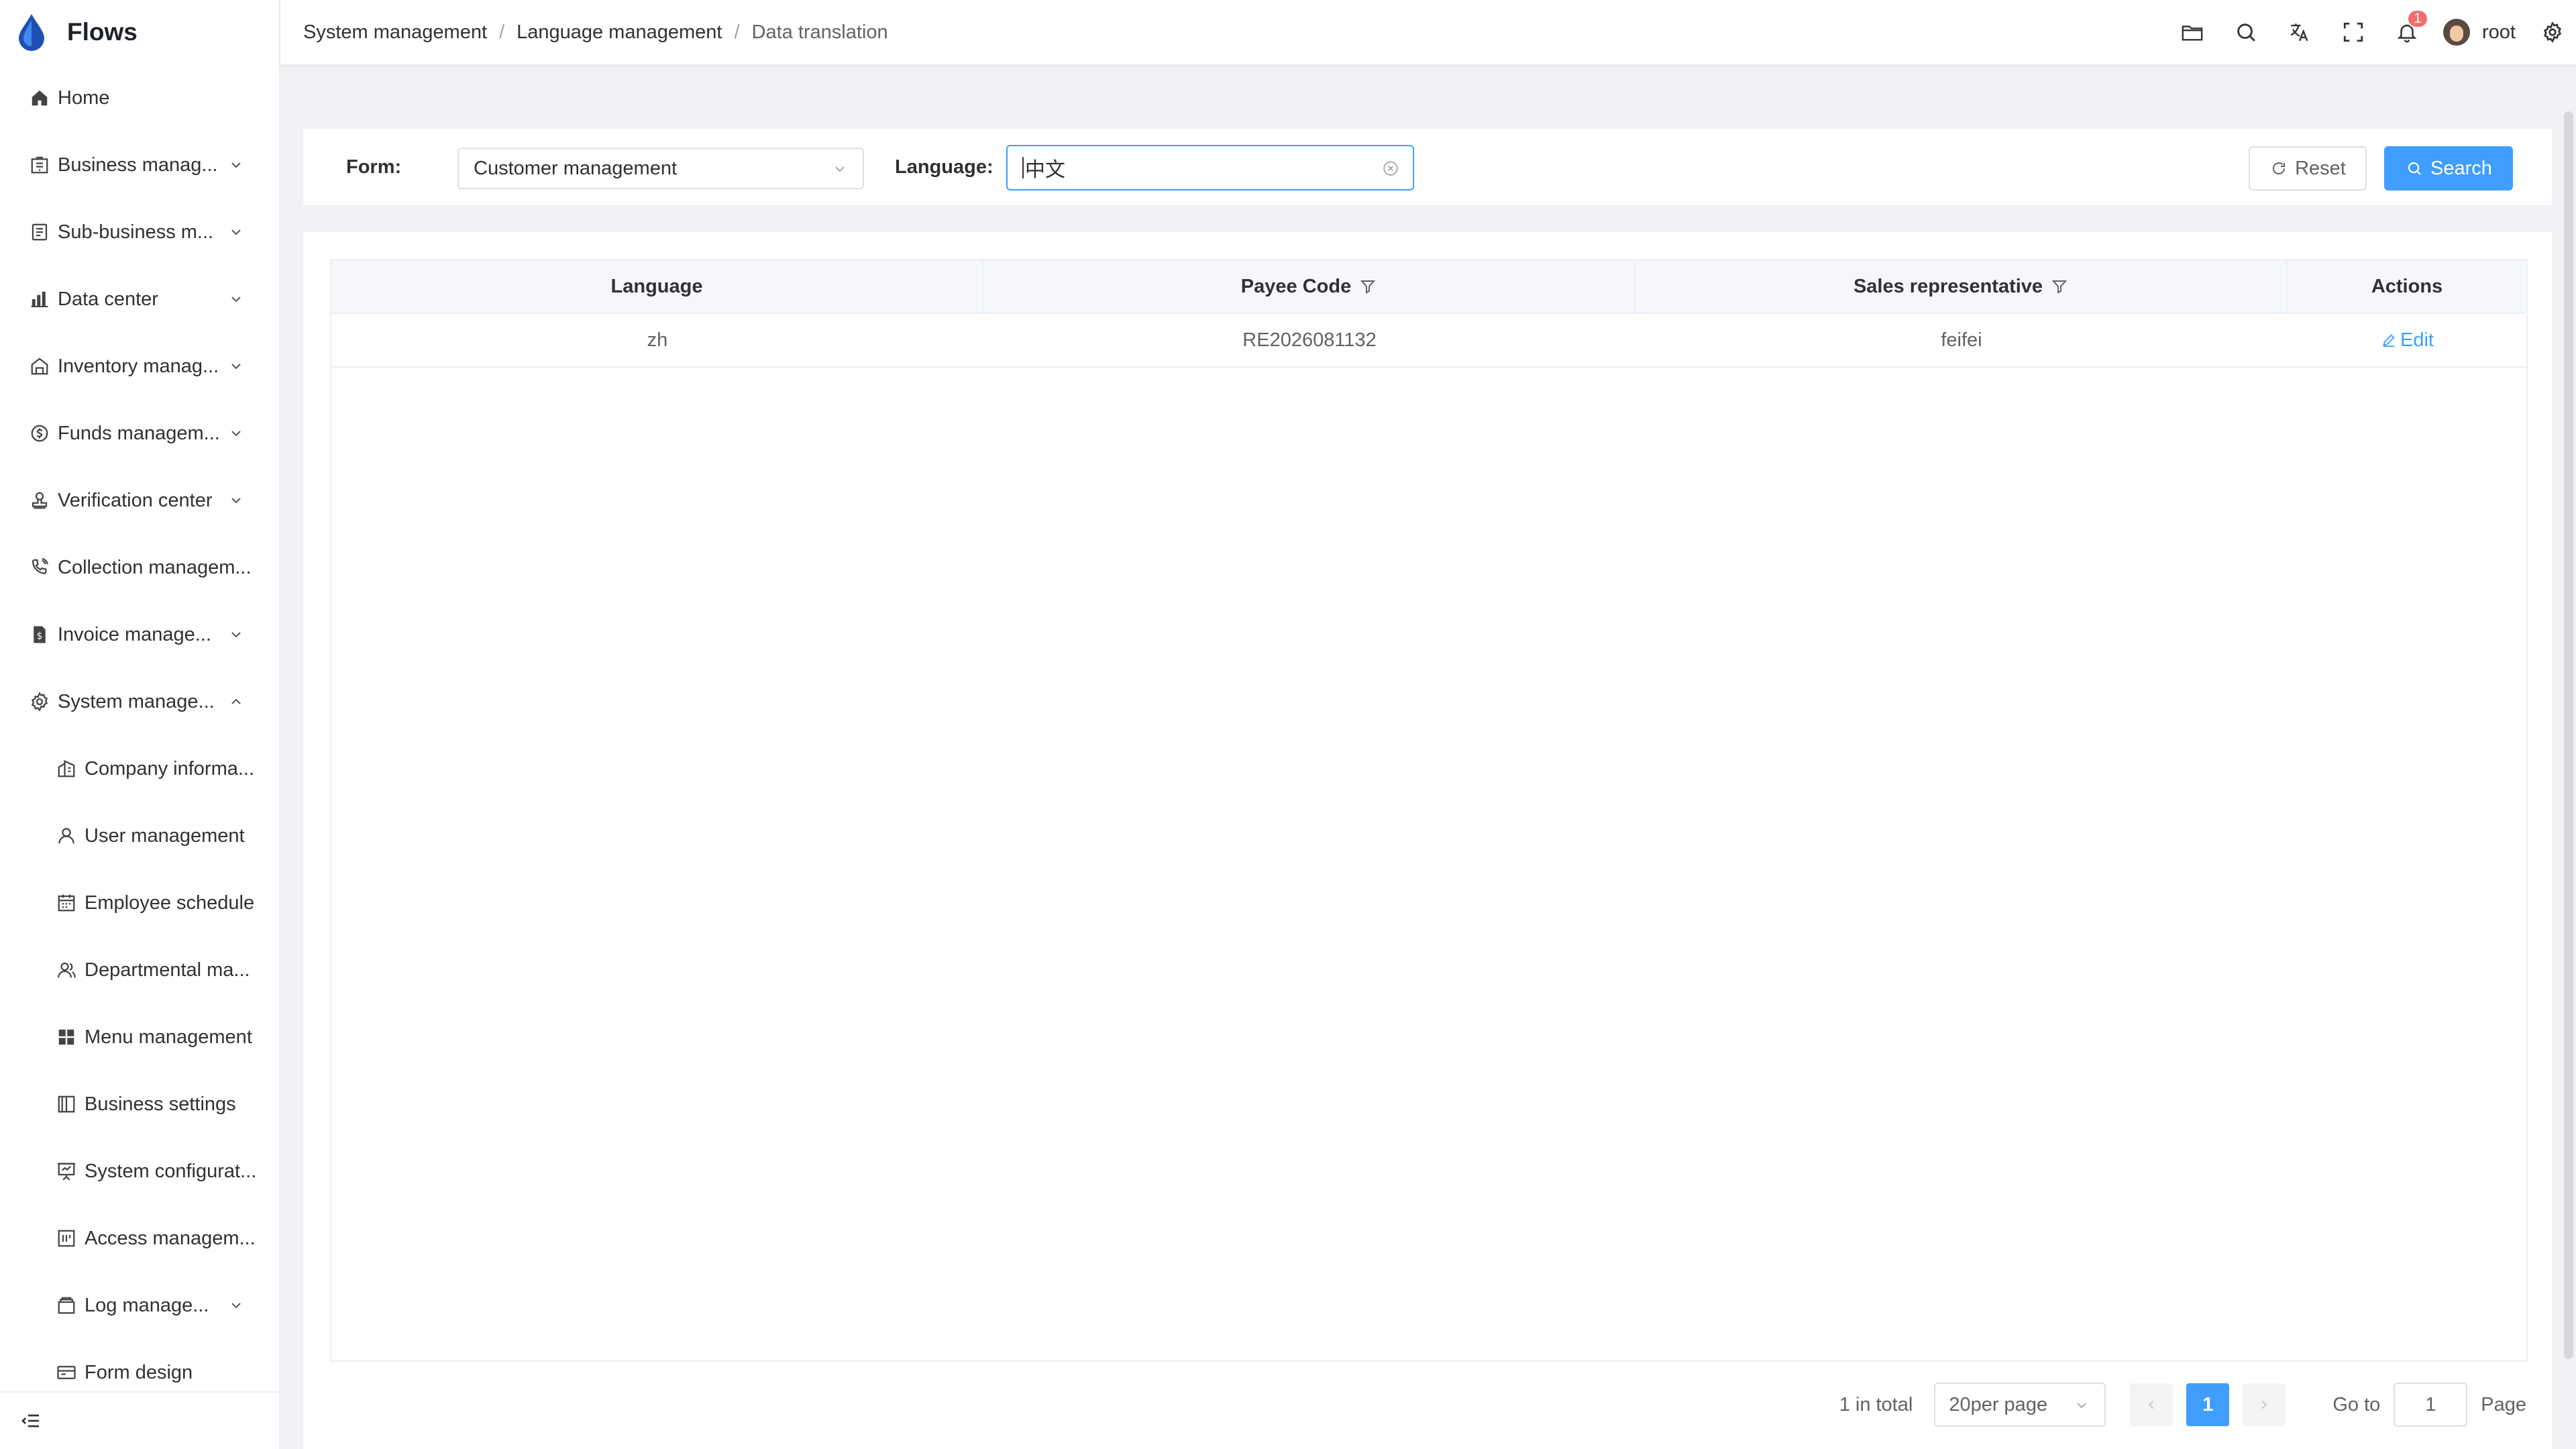  Describe the element at coordinates (140, 835) in the screenshot. I see `sidebar-subitem-user: User management` at that location.